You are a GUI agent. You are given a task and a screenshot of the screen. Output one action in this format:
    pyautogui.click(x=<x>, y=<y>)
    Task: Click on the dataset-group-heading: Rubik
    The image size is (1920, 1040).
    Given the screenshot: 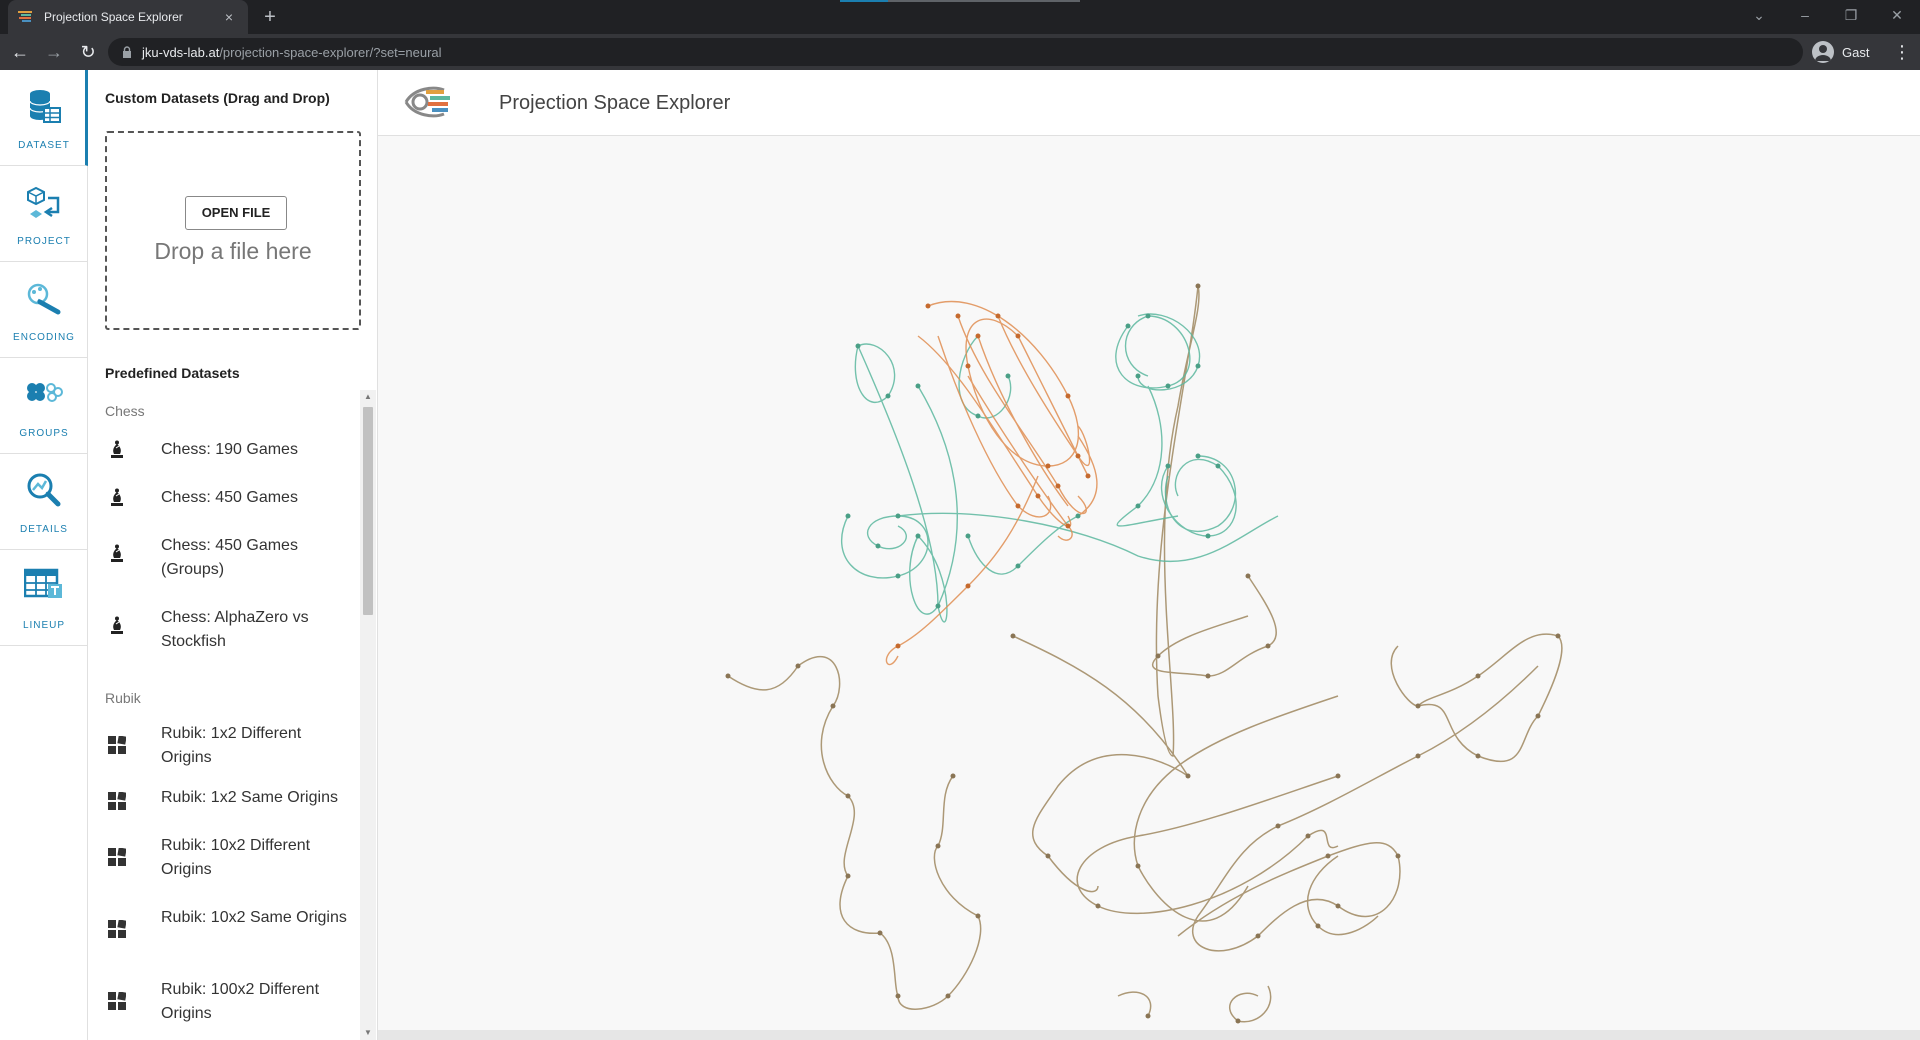 What is the action you would take?
    pyautogui.click(x=123, y=698)
    